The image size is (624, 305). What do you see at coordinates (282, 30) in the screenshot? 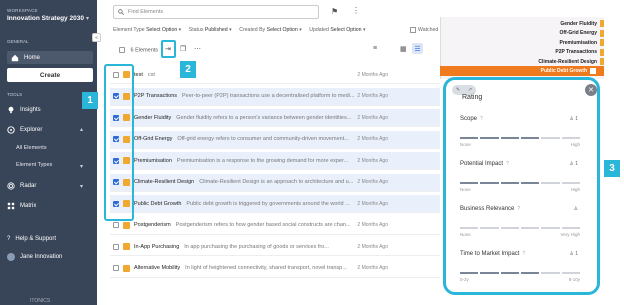
I see `created-by-select: Select Option` at bounding box center [282, 30].